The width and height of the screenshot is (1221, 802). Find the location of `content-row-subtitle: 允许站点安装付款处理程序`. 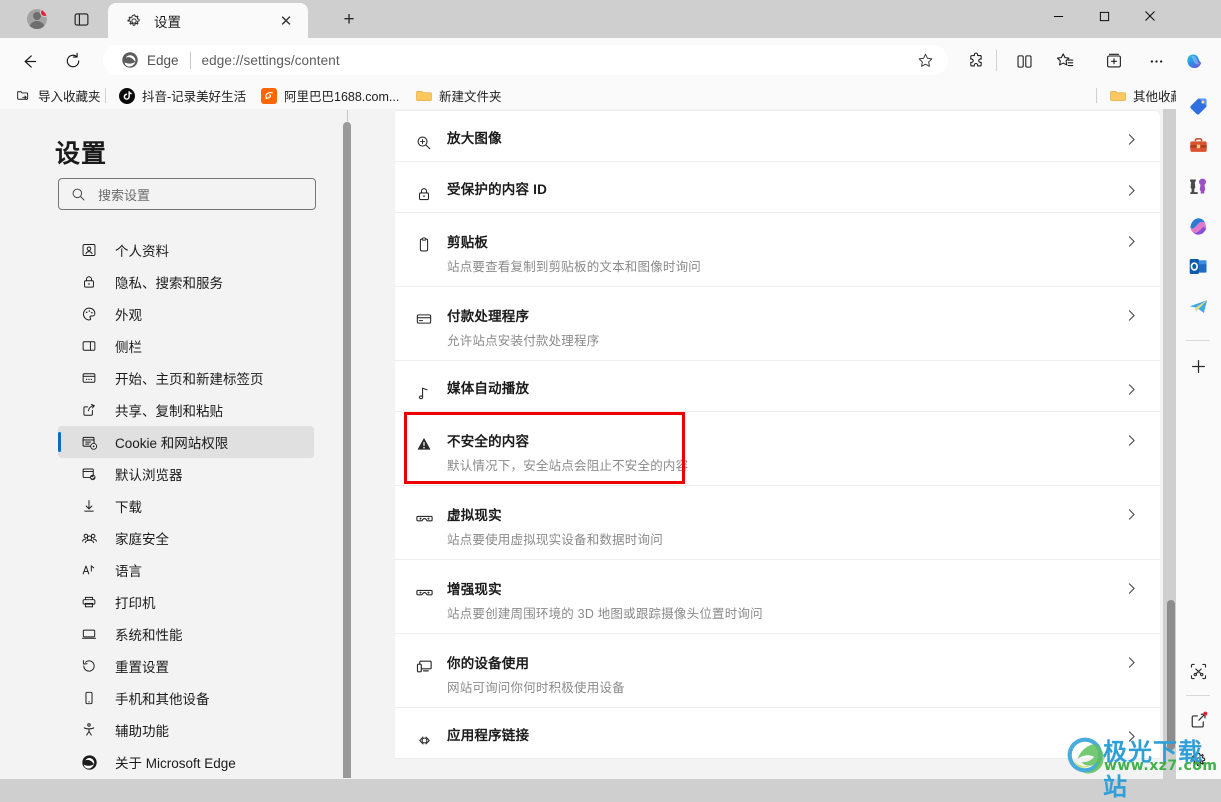

content-row-subtitle: 允许站点安装付款处理程序 is located at coordinates (523, 341).